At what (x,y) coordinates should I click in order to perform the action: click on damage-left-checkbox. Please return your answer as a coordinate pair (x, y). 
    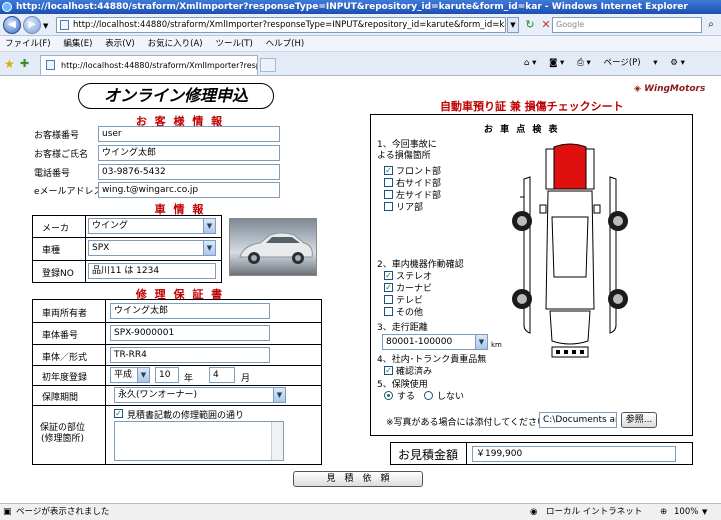
    Looking at the image, I should click on (388, 194).